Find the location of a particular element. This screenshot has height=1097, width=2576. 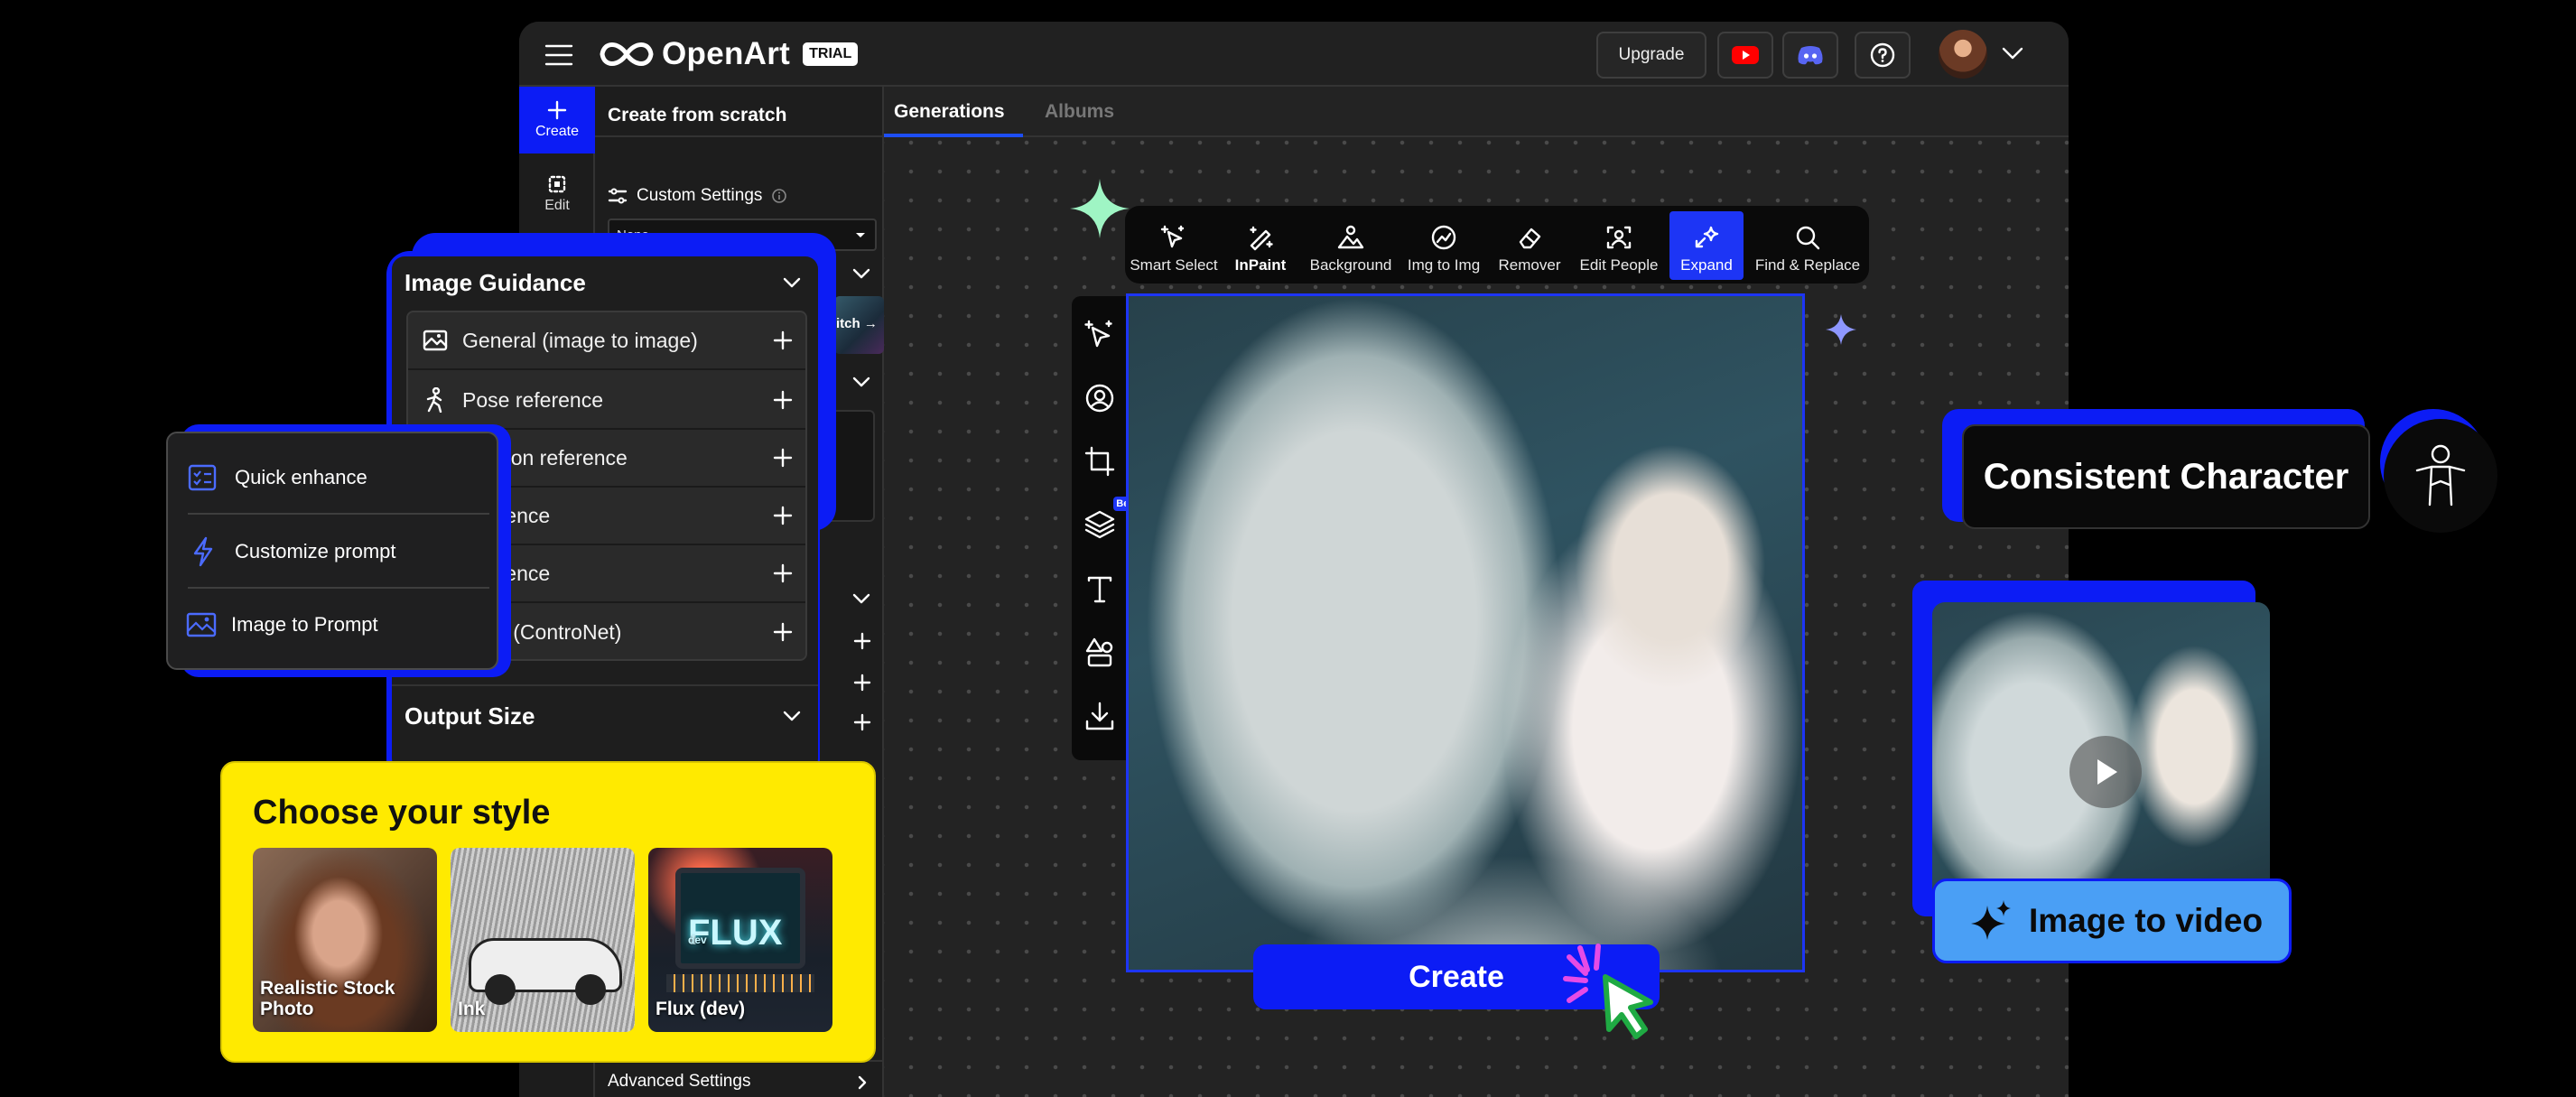

edit-nav-button: Edit is located at coordinates (557, 194).